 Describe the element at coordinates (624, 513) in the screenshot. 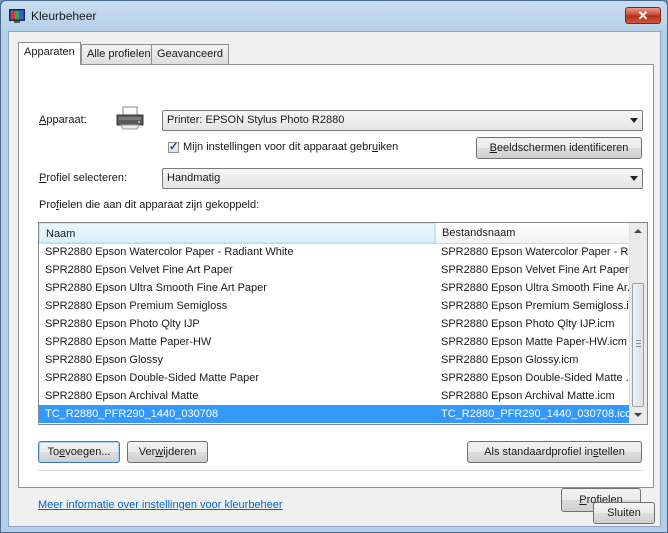

I see `close-button: Sluiten` at that location.